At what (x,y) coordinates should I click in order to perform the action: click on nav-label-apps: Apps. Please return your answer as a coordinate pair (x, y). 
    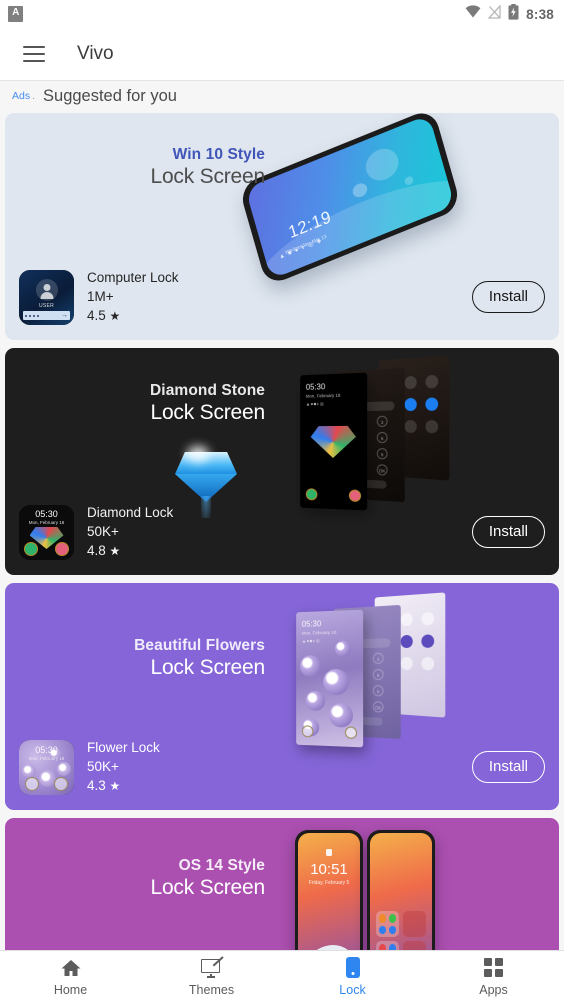
    Looking at the image, I should click on (493, 989).